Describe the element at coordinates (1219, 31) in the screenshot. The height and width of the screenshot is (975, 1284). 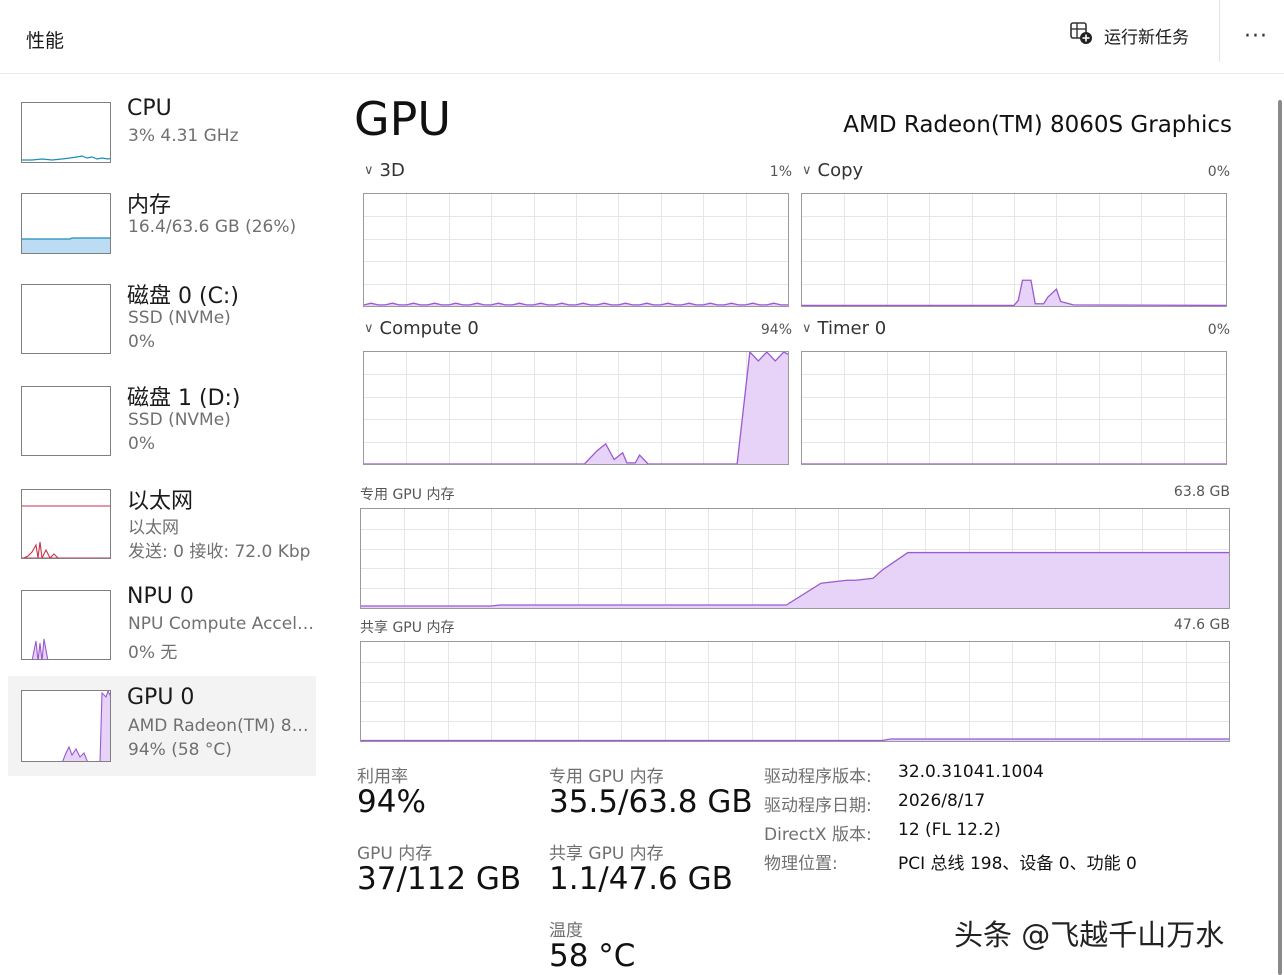
I see `header-divider` at that location.